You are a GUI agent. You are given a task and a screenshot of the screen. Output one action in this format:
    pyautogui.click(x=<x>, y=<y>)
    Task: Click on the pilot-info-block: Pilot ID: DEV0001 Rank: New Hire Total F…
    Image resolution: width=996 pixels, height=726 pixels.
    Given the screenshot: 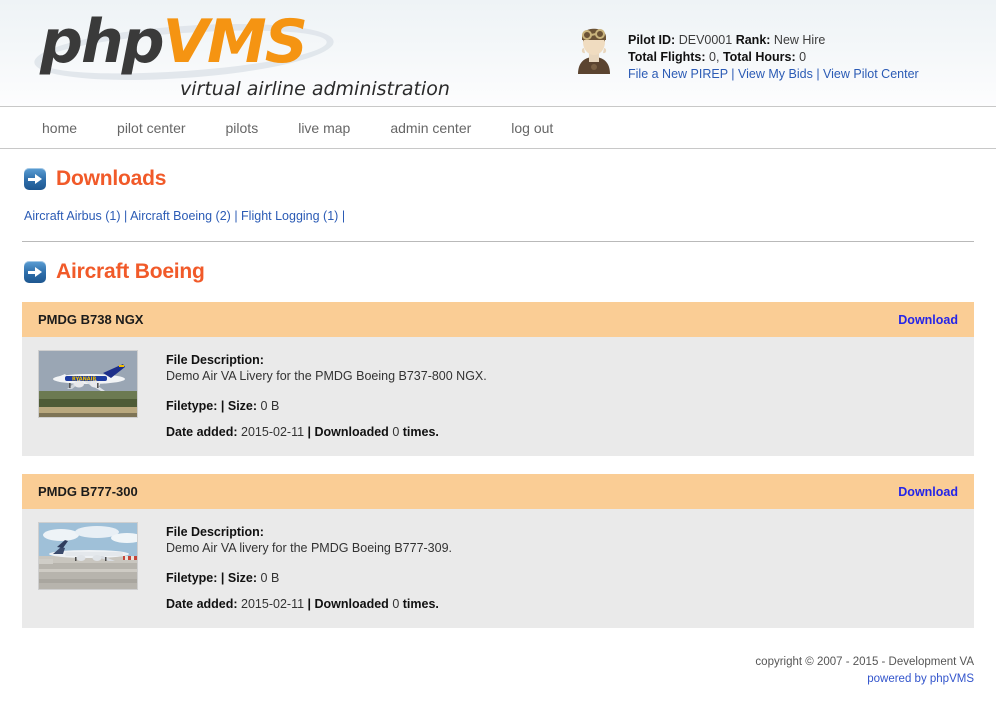 What is the action you would take?
    pyautogui.click(x=773, y=52)
    